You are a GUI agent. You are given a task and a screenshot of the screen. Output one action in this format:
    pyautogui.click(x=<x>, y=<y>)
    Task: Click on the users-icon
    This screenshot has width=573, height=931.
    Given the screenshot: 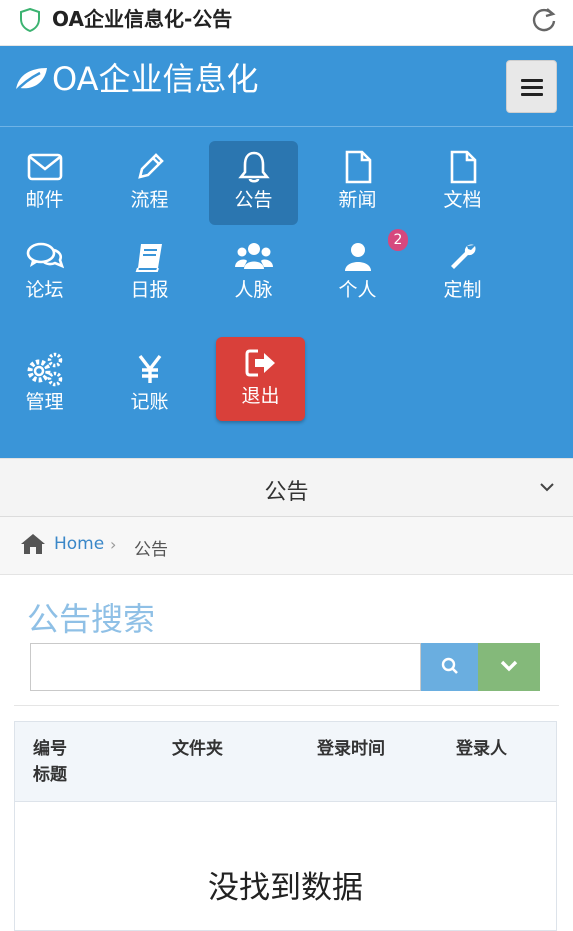 What is the action you would take?
    pyautogui.click(x=253, y=256)
    